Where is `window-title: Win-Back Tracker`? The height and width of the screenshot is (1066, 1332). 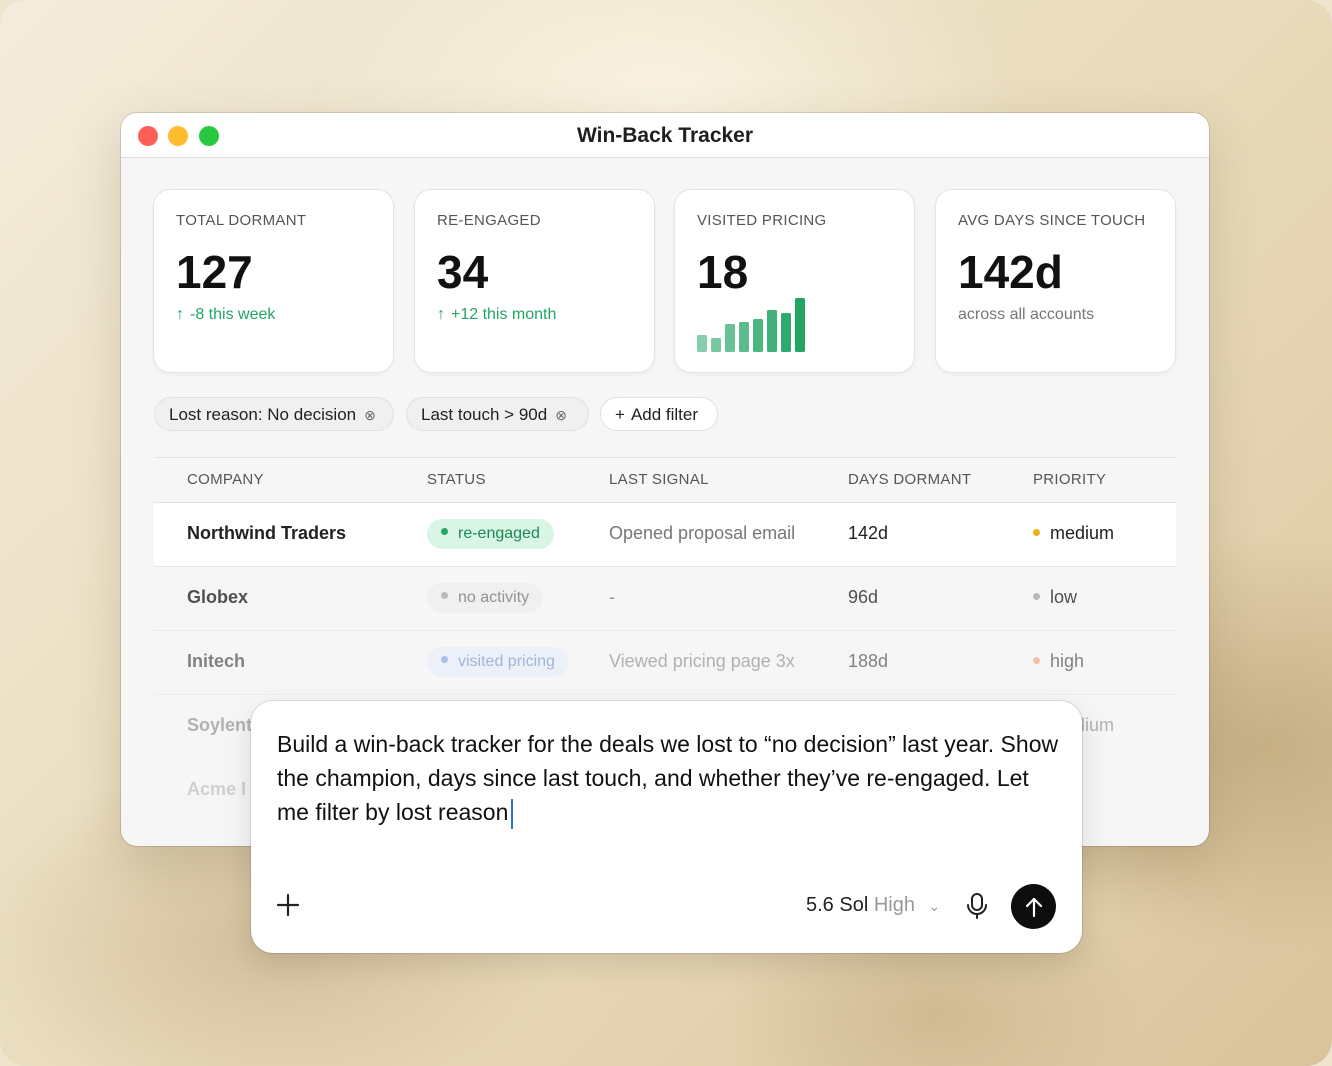 window-title: Win-Back Tracker is located at coordinates (665, 135).